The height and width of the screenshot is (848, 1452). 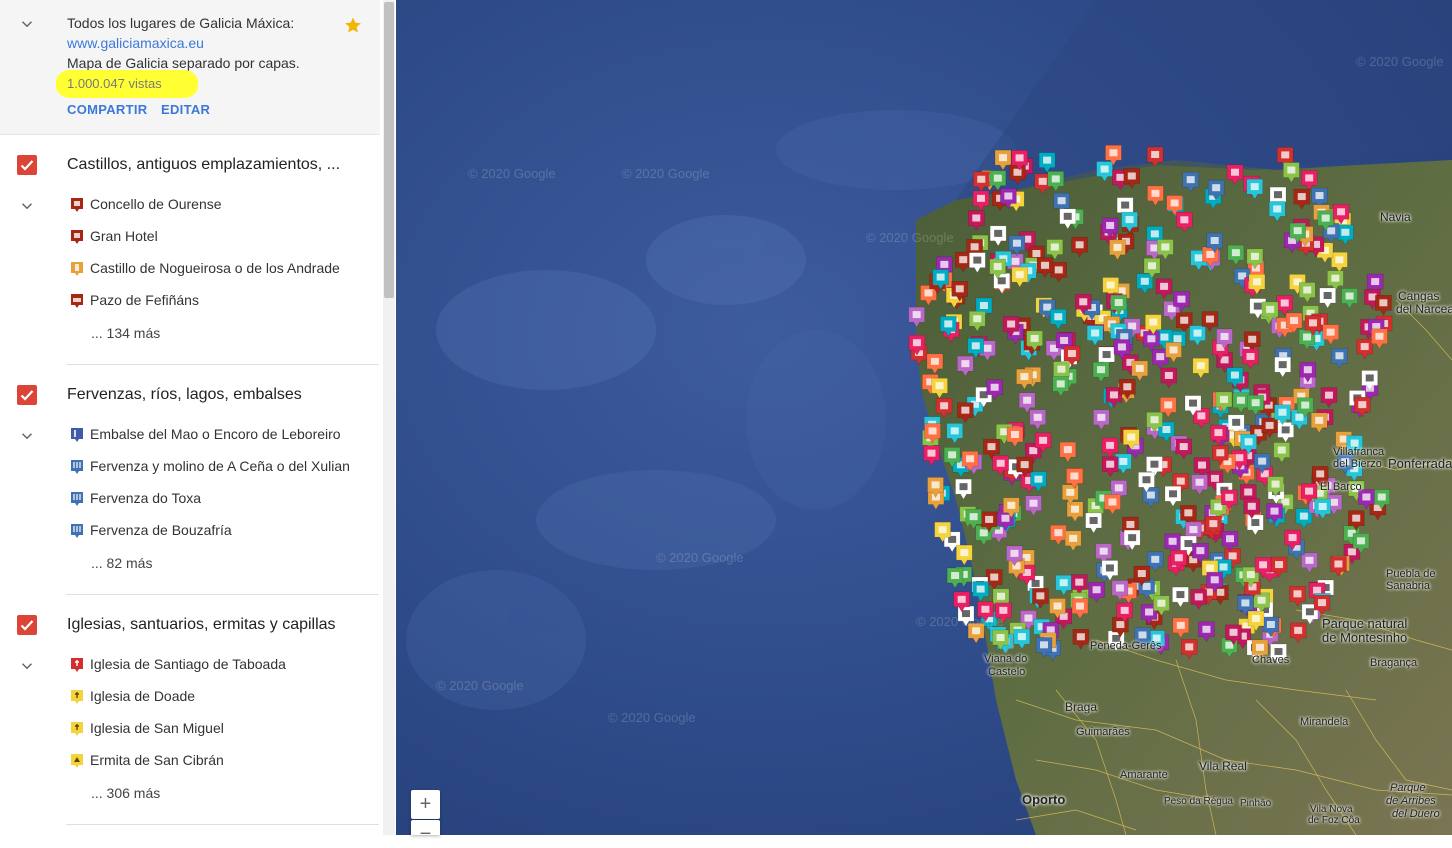 What do you see at coordinates (125, 793) in the screenshot?
I see `layer-3-more-link: ... 306 más` at bounding box center [125, 793].